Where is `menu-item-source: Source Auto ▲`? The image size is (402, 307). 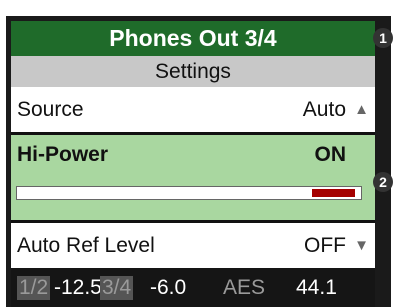 menu-item-source: Source Auto ▲ is located at coordinates (193, 109).